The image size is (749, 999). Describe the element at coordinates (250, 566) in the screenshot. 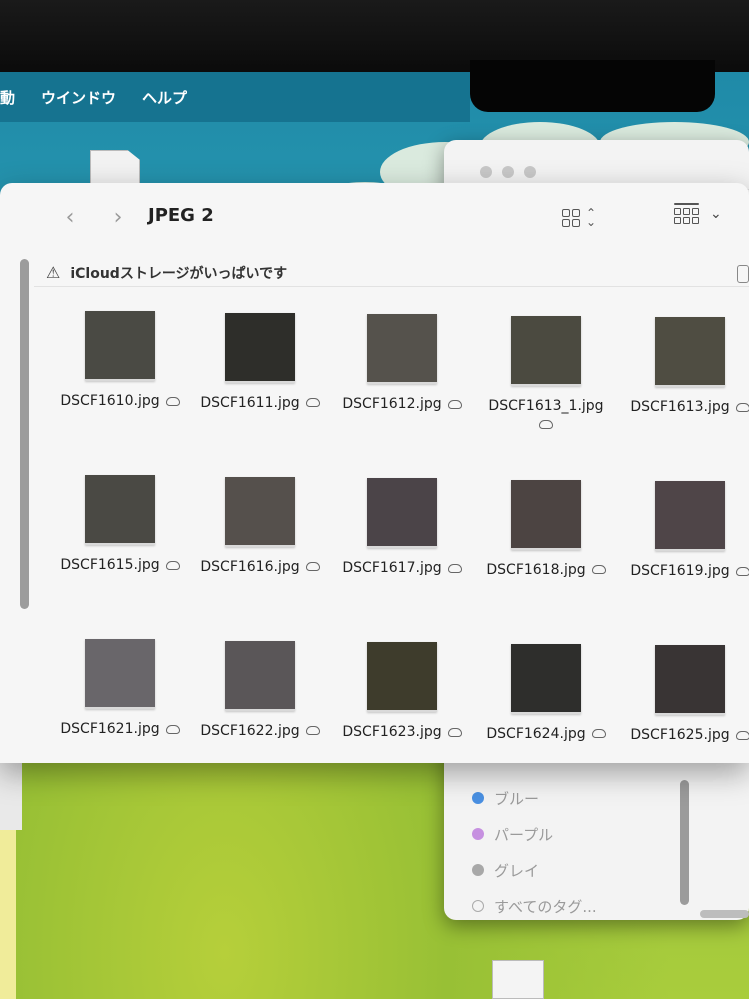

I see `file-name-label: DSCF1616.jpg` at that location.